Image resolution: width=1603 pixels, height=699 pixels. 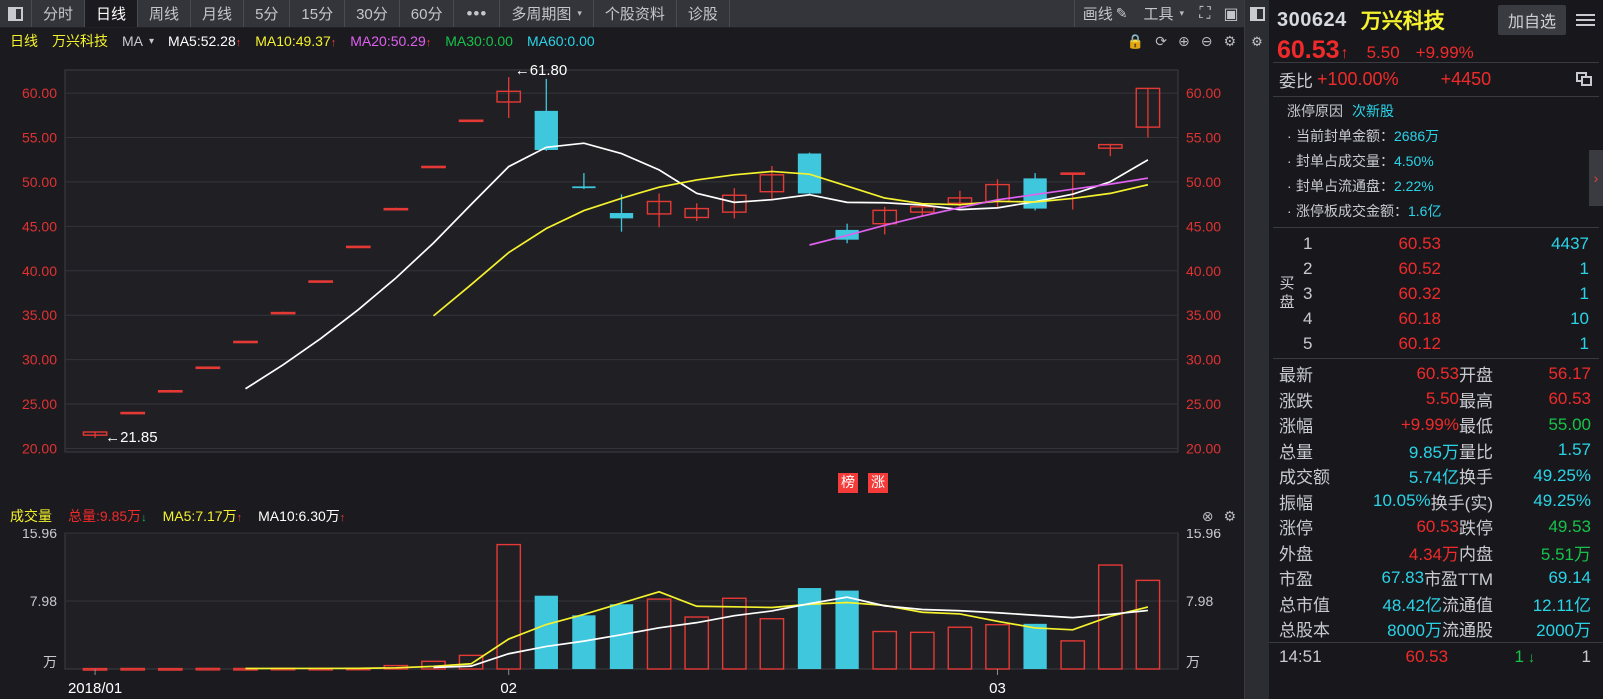 What do you see at coordinates (622, 516) in the screenshot?
I see `volume-legend-row: 成交量 总量:9.85万↓ MA5:7.17万↑ MA10:6.30万↑ ⊗ ⚙` at bounding box center [622, 516].